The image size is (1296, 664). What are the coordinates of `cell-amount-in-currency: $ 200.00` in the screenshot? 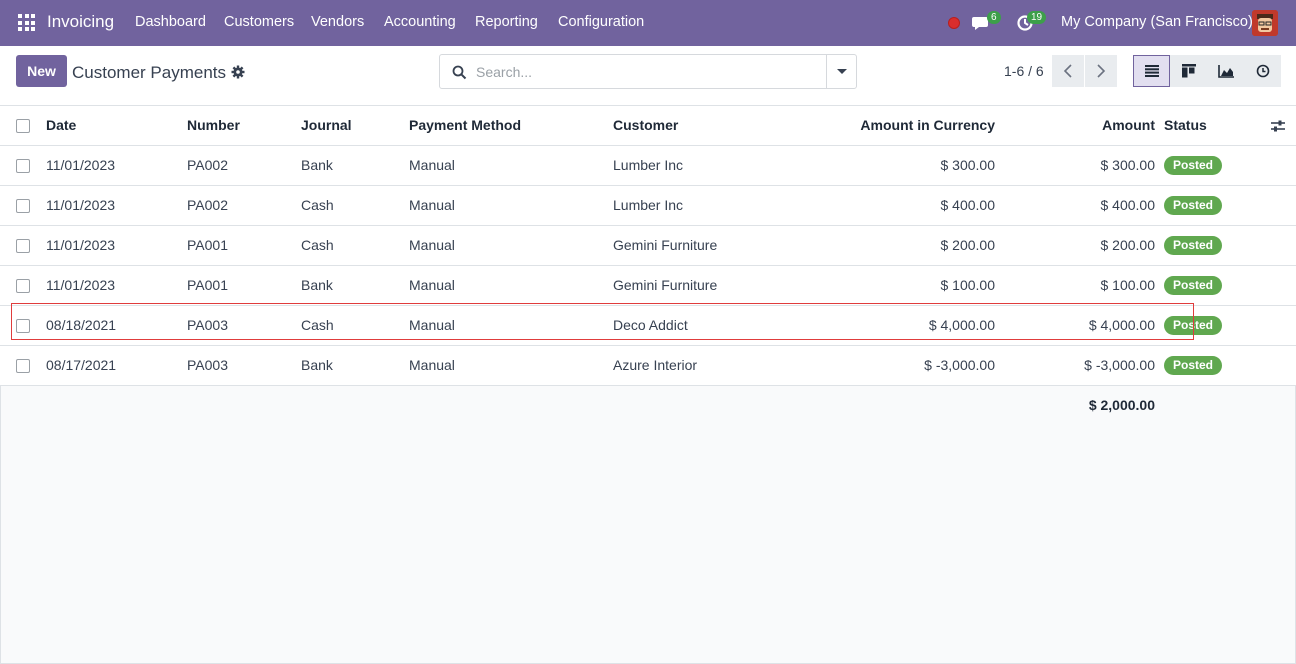 It's located at (968, 245).